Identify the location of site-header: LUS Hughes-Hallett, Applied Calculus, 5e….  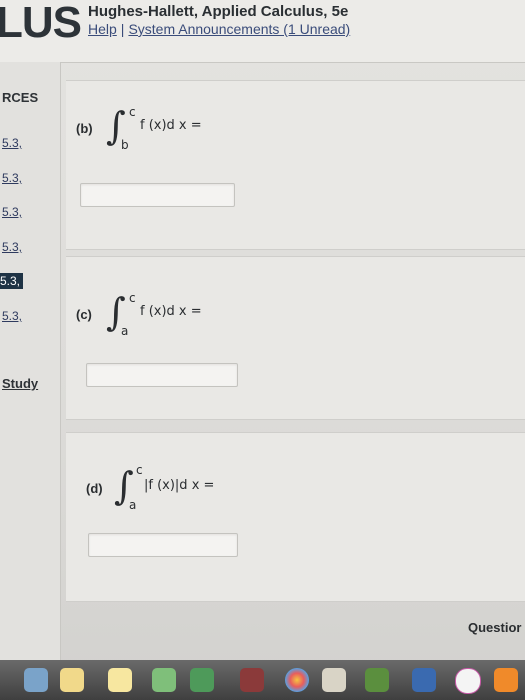
(262, 31).